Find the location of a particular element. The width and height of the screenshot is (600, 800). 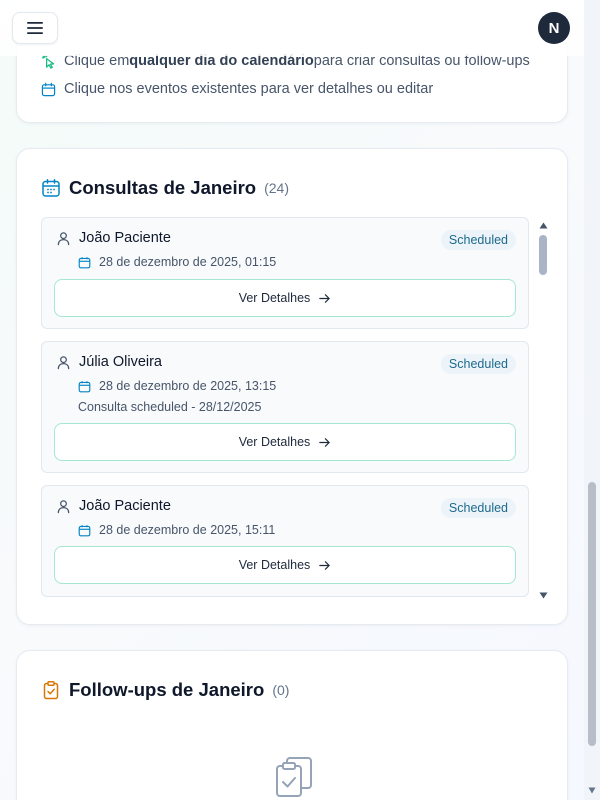

appointment-date-text: 28 de dezembro de 2025, 15:11 is located at coordinates (187, 530).